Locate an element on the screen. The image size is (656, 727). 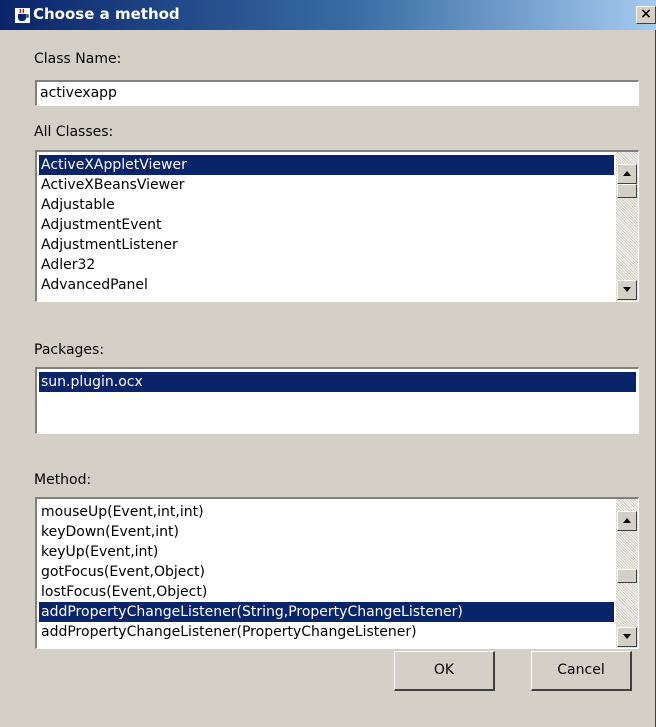
close-button: × is located at coordinates (646, 15).